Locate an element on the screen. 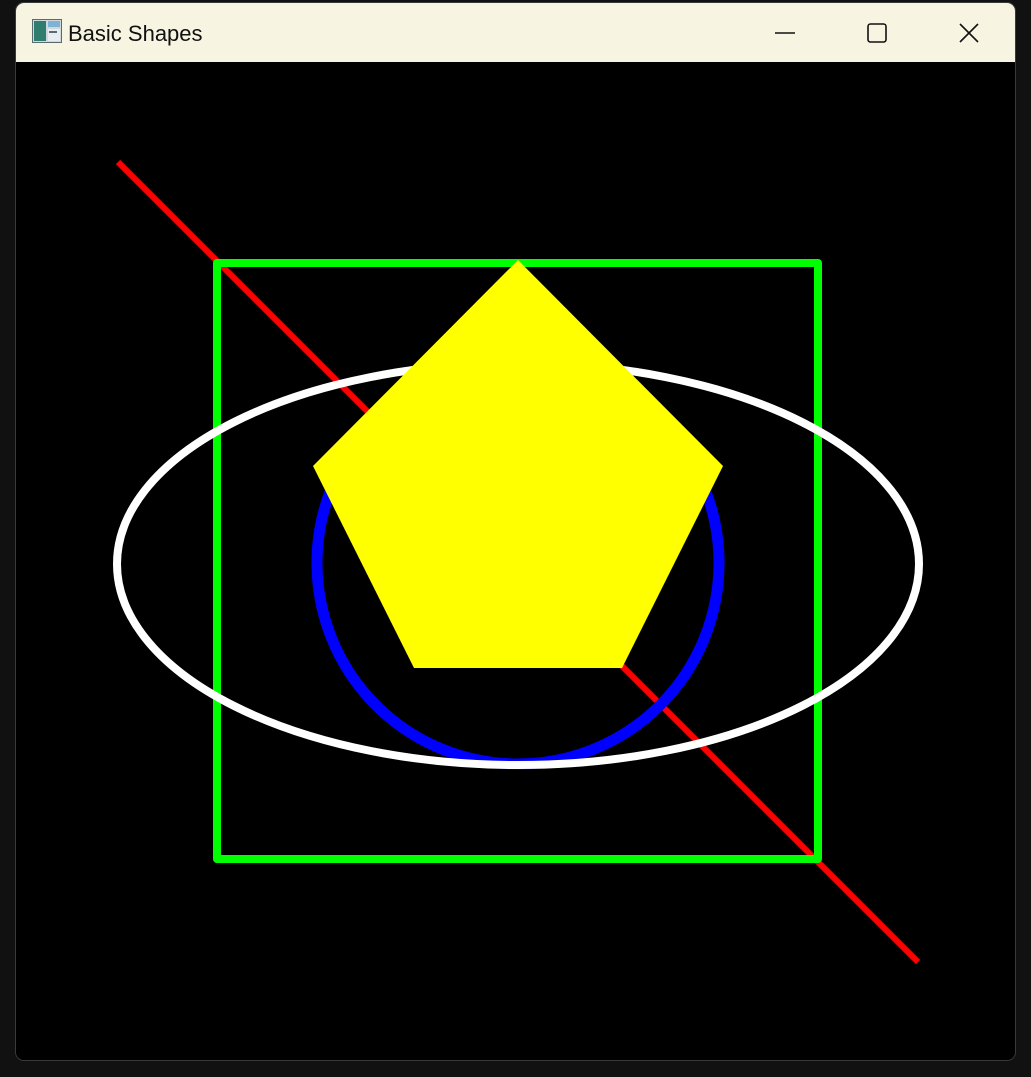  close-icon is located at coordinates (969, 32).